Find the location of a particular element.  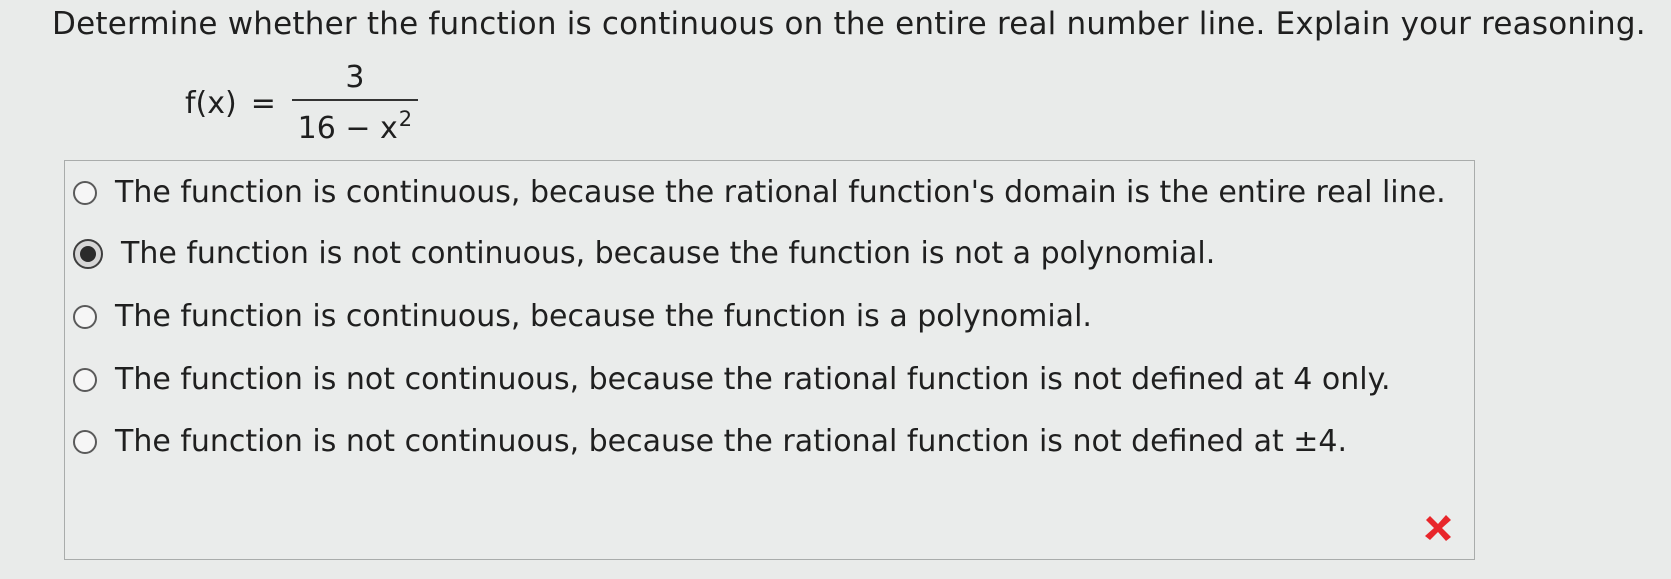

function-formula: f(x) = 3 16 − x2 is located at coordinates (301, 103).